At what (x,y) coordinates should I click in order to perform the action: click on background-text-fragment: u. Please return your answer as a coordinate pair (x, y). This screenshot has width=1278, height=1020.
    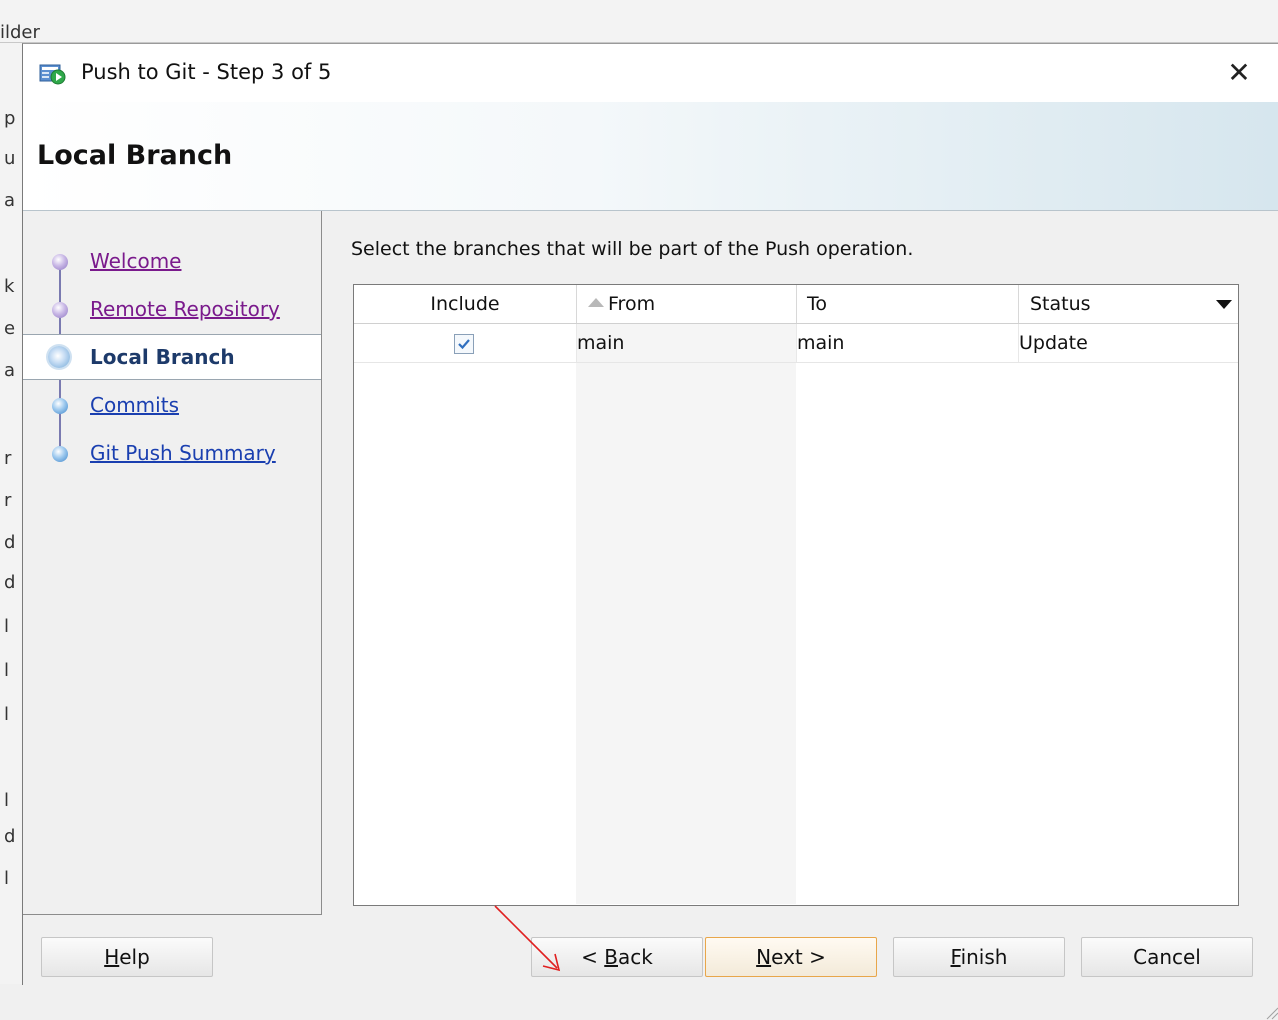
    Looking at the image, I should click on (10, 158).